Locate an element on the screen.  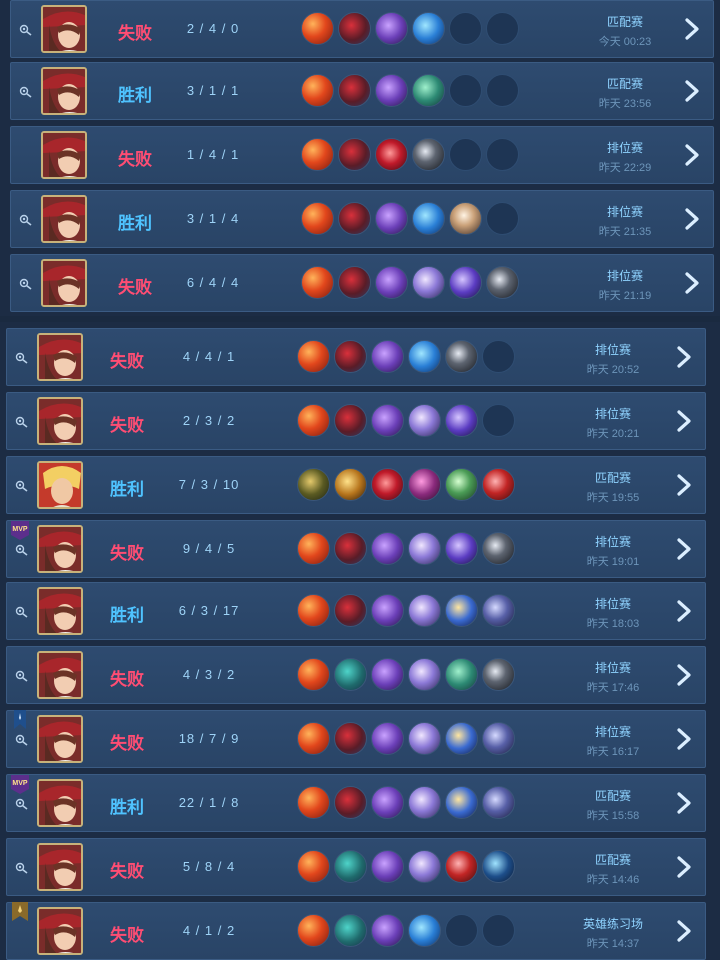
match-row: 失败 2 / 3 / 2 排位赛 昨天 20:21 is located at coordinates (356, 421).